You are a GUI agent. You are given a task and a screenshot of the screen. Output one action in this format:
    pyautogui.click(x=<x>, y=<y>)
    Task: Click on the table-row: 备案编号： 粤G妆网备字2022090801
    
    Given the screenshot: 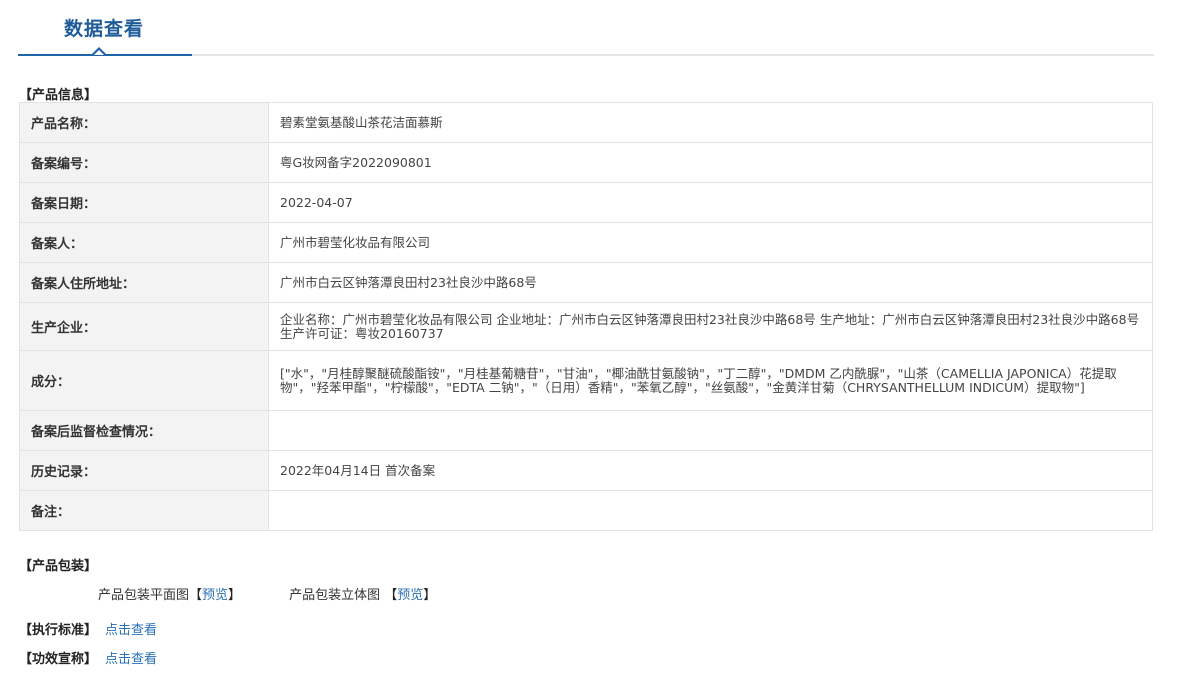 What is the action you would take?
    pyautogui.click(x=586, y=162)
    